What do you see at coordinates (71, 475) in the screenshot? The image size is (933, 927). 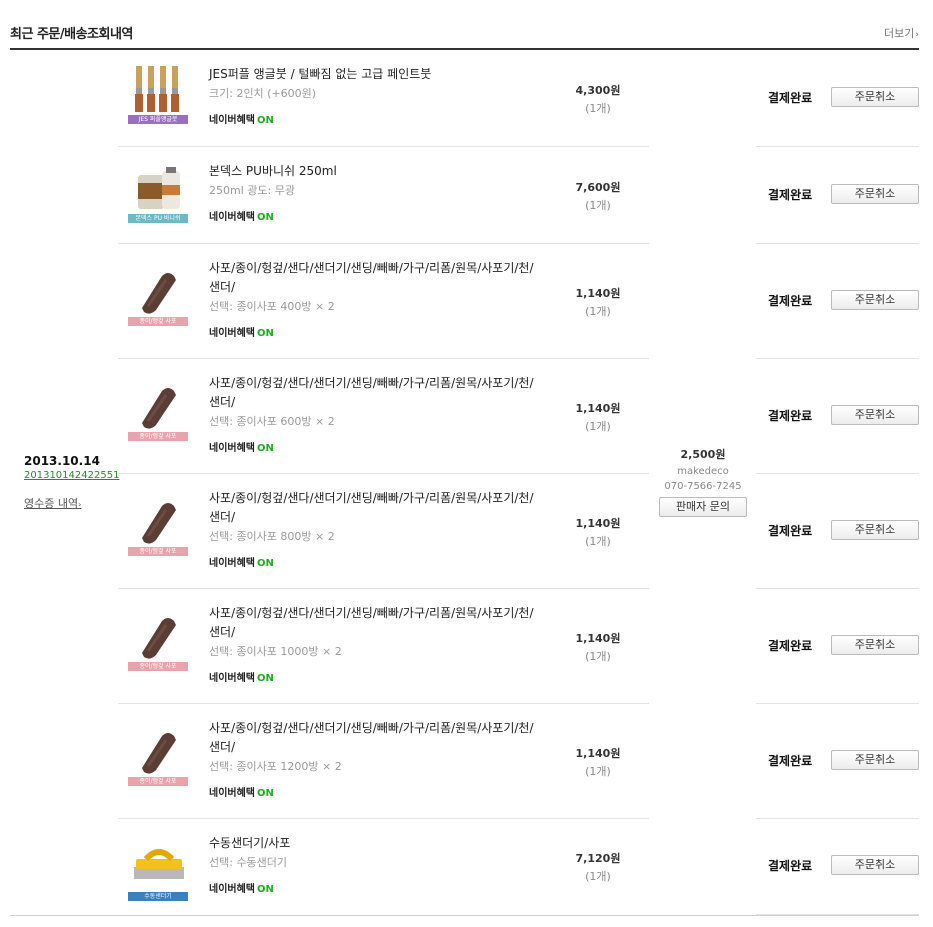 I see `order-number-link: 2013101424225​51` at bounding box center [71, 475].